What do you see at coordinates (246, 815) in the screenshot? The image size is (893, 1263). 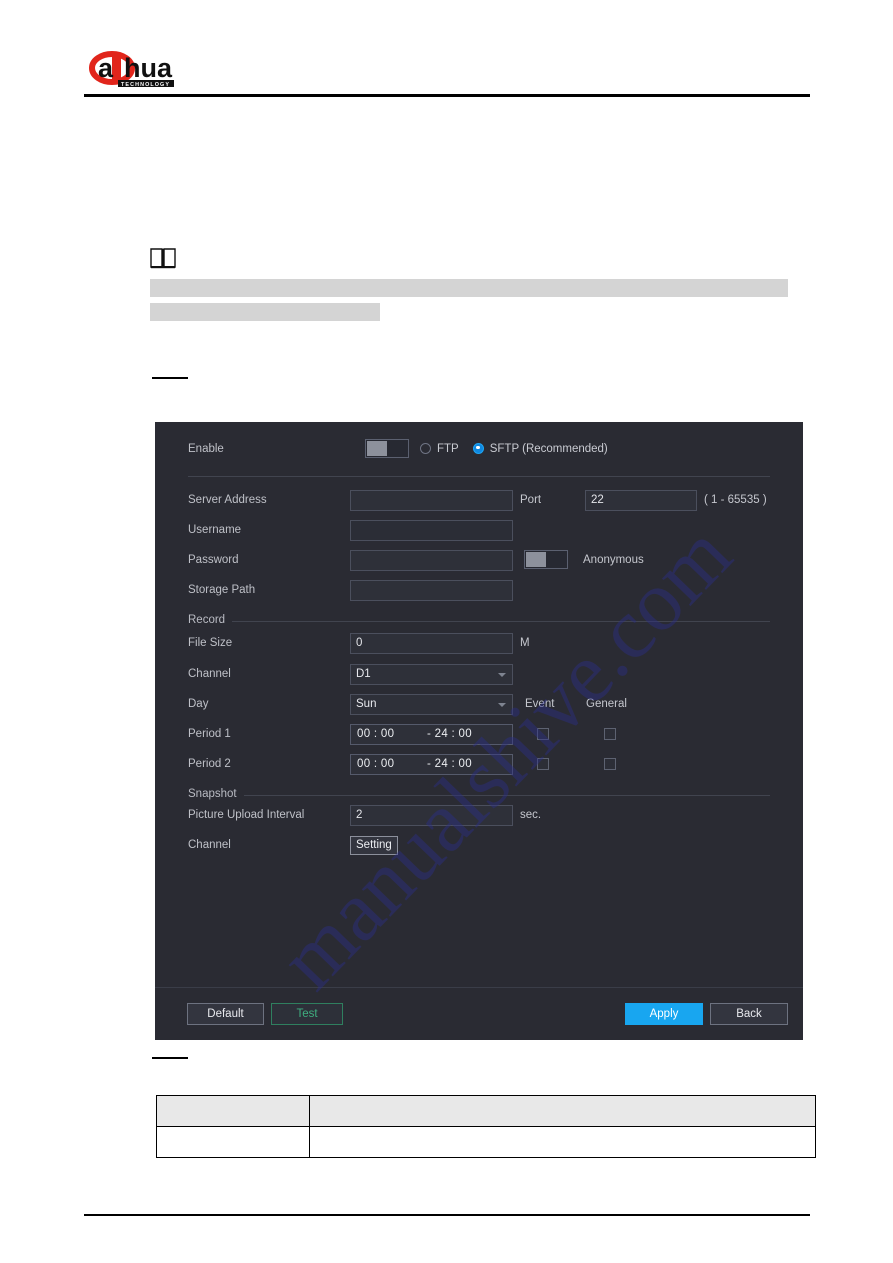 I see `picture-upload-interval-label: Picture Upload Interval` at bounding box center [246, 815].